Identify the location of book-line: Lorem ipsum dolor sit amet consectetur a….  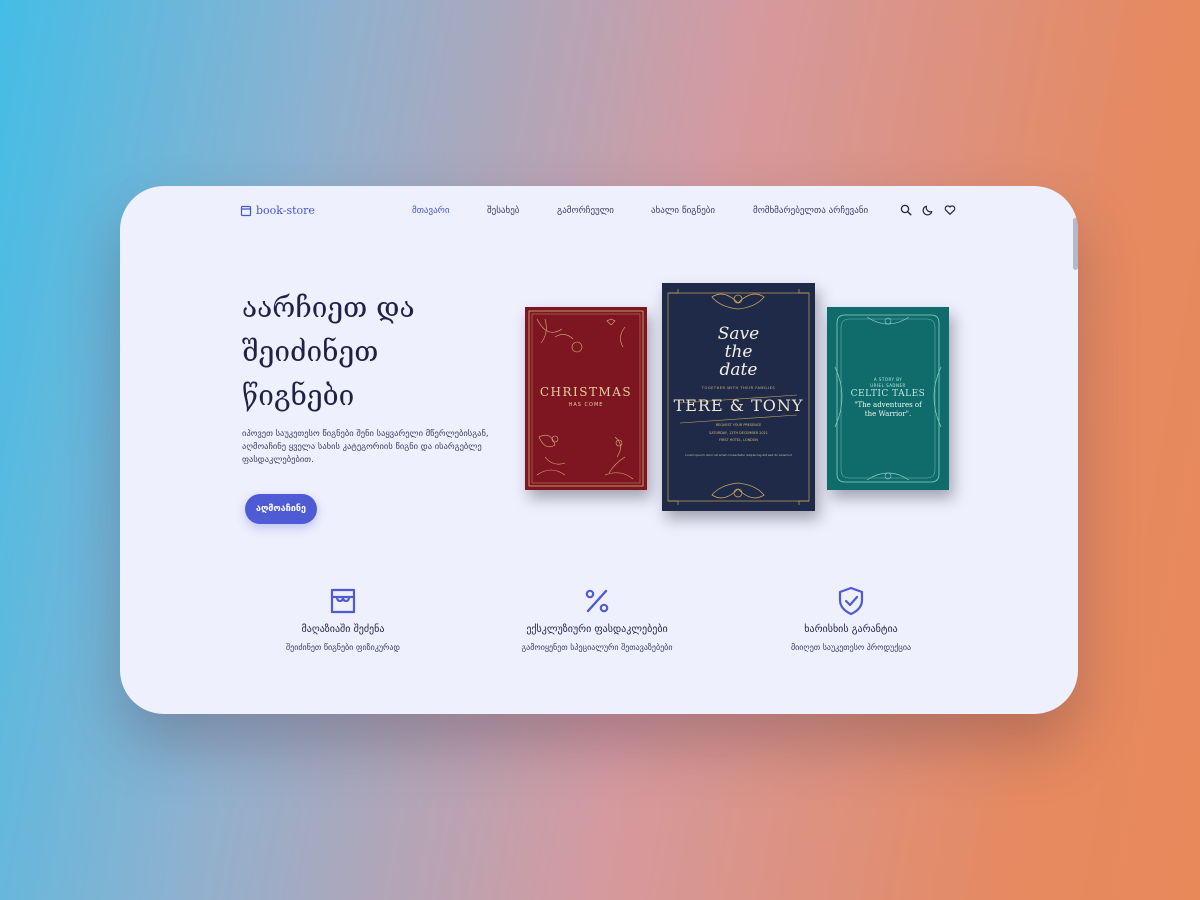
(738, 455).